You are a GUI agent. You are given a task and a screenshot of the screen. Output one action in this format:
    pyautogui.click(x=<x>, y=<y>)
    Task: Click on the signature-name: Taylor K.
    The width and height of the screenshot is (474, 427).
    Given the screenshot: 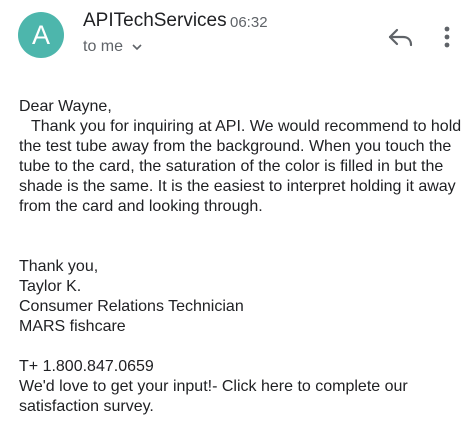 What is the action you would take?
    pyautogui.click(x=50, y=286)
    